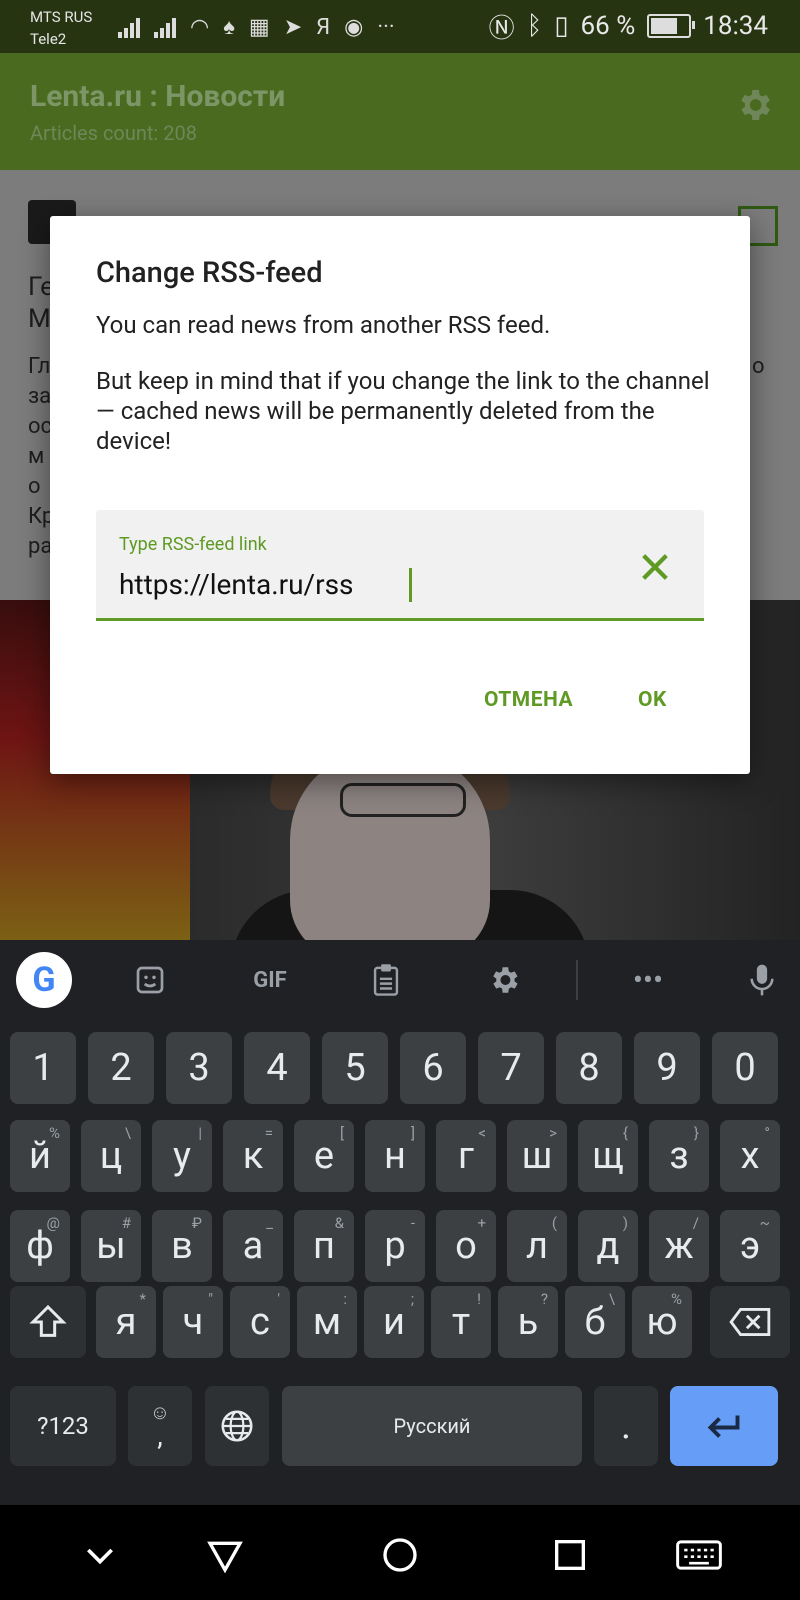 Image resolution: width=800 pixels, height=1600 pixels. What do you see at coordinates (40, 1246) in the screenshot?
I see `key-letter: ф @` at bounding box center [40, 1246].